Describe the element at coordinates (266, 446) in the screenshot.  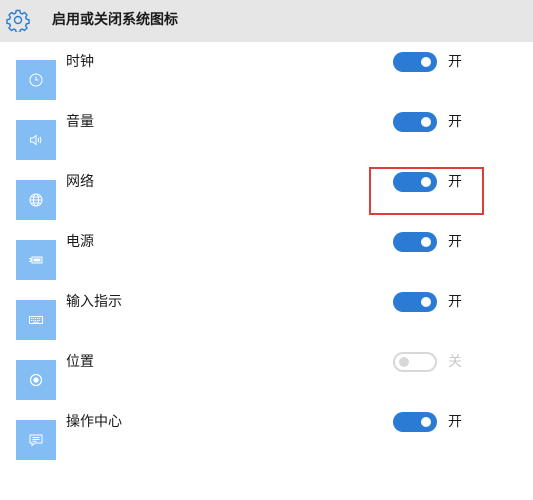
I see `list-item-action-center: 操作中心 开` at that location.